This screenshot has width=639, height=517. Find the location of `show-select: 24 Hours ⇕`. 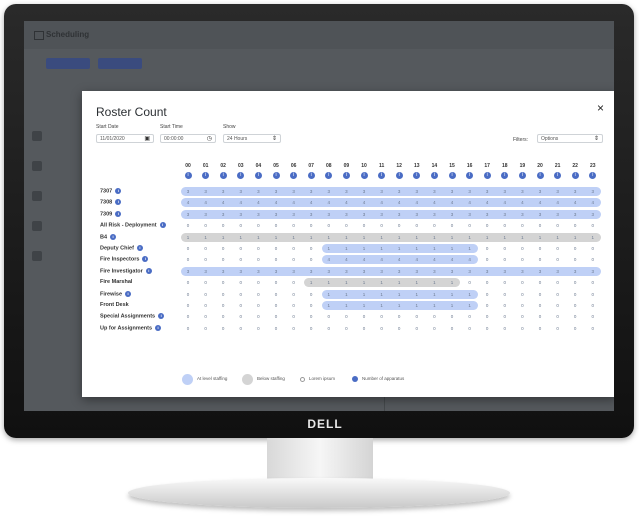

show-select: 24 Hours ⇕ is located at coordinates (252, 138).